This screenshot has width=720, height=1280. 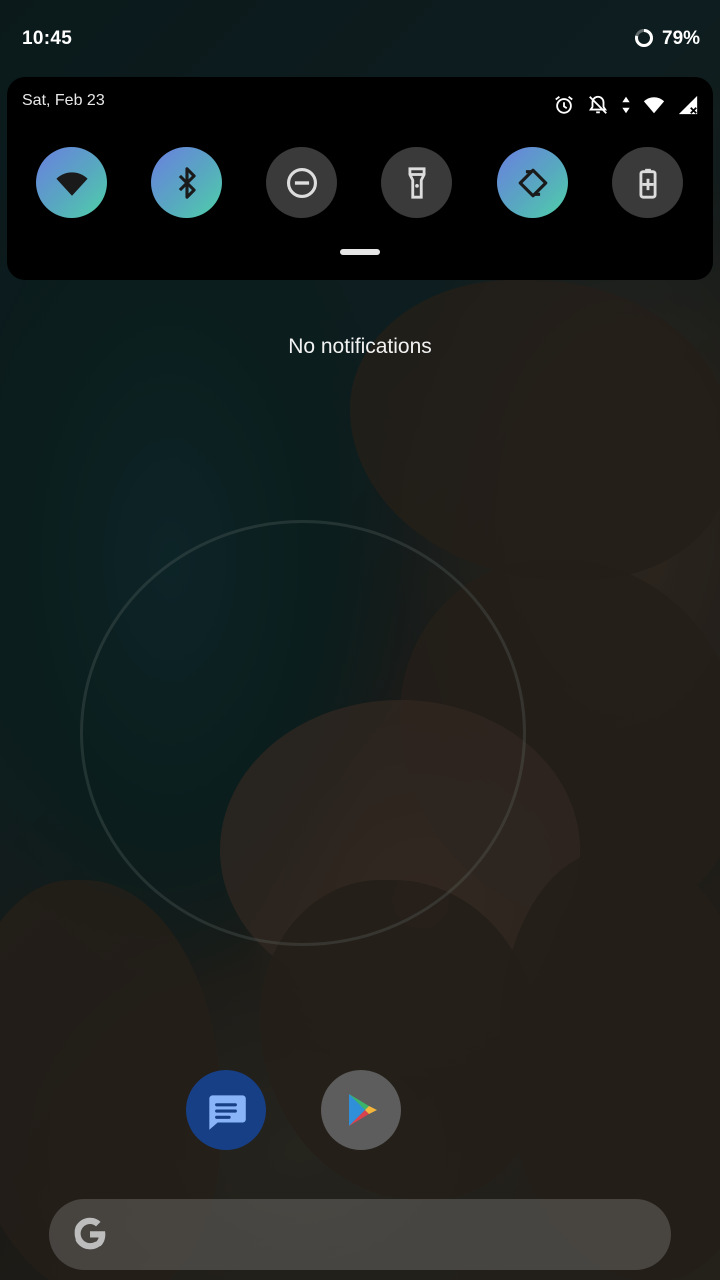 I want to click on do-not-disturb-icon, so click(x=301, y=182).